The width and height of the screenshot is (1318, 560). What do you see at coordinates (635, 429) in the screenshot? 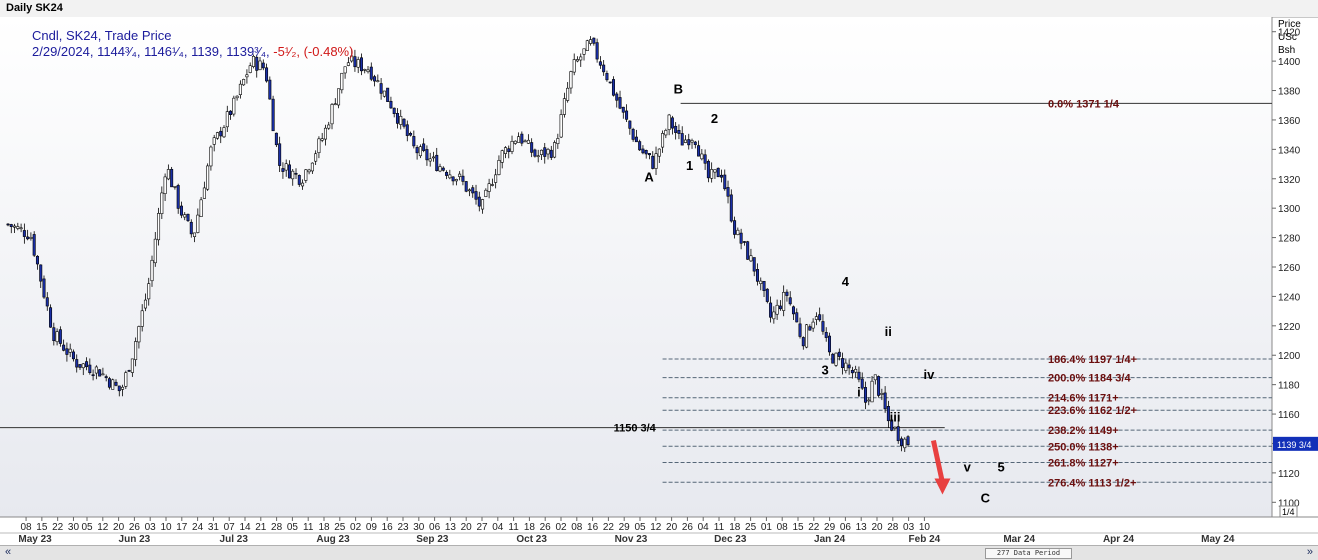
I see `support-label: 1150 3/4` at bounding box center [635, 429].